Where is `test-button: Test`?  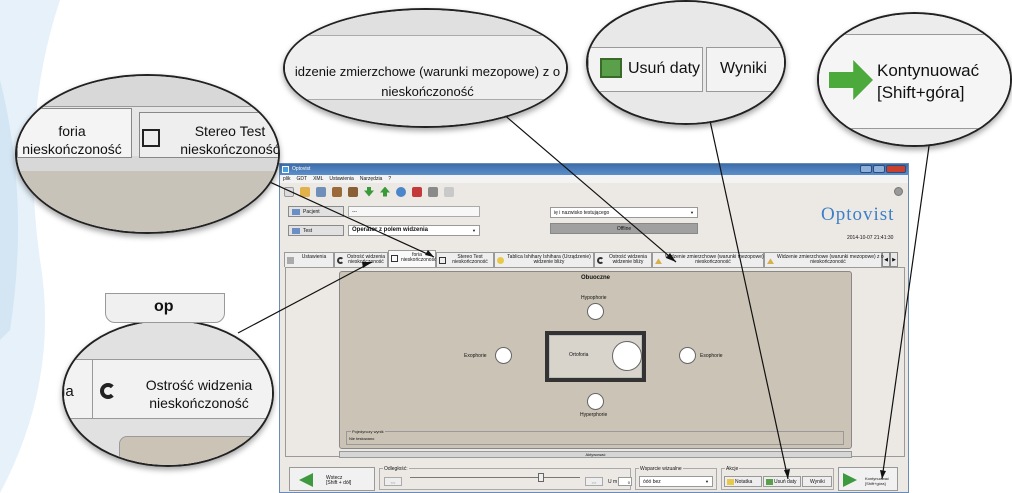 test-button: Test is located at coordinates (316, 230).